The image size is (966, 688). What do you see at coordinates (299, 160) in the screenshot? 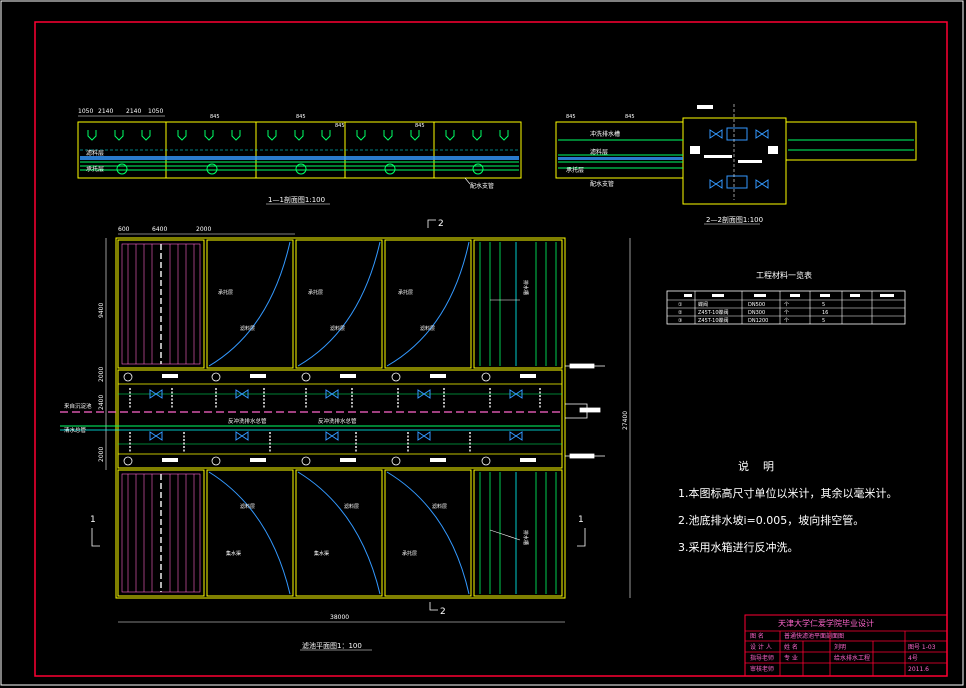
I see `section-1-layers` at bounding box center [299, 160].